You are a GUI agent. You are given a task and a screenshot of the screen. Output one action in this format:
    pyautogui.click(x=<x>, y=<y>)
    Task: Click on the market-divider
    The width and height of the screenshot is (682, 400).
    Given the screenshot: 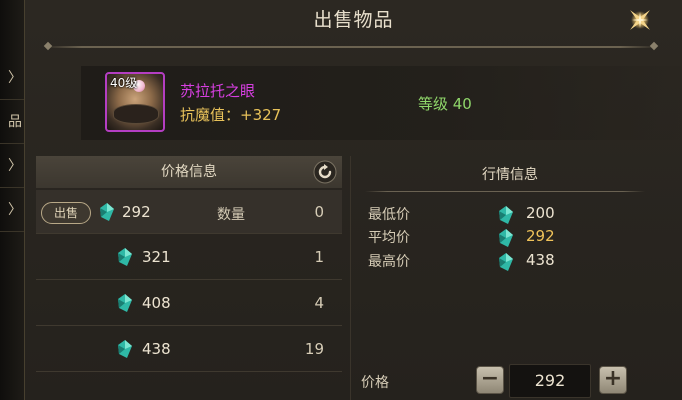 What is the action you would take?
    pyautogui.click(x=505, y=191)
    